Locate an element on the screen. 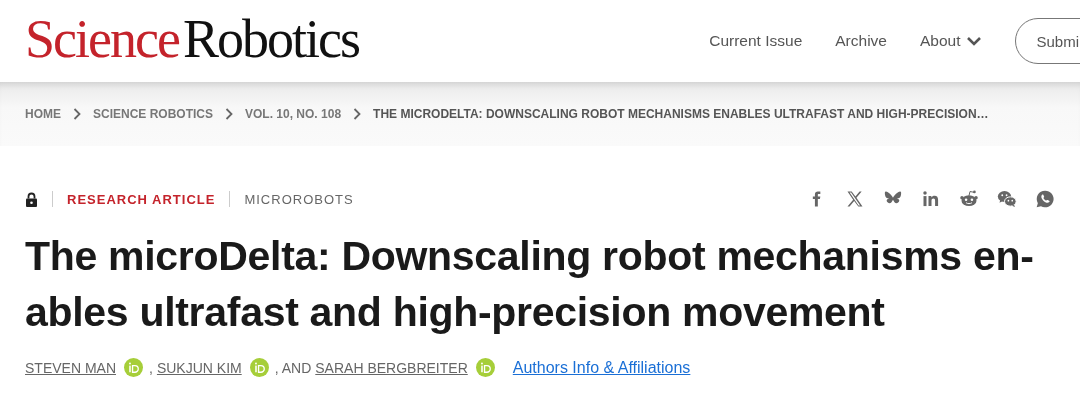 This screenshot has width=1080, height=412. submit-button: Submi is located at coordinates (1047, 41).